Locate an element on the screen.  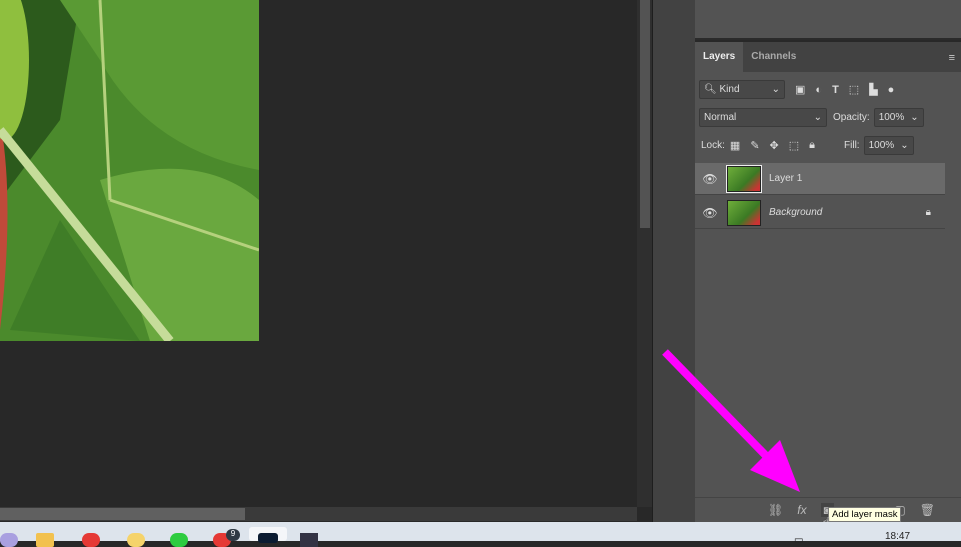
annotation-arrow is located at coordinates (731, 420).